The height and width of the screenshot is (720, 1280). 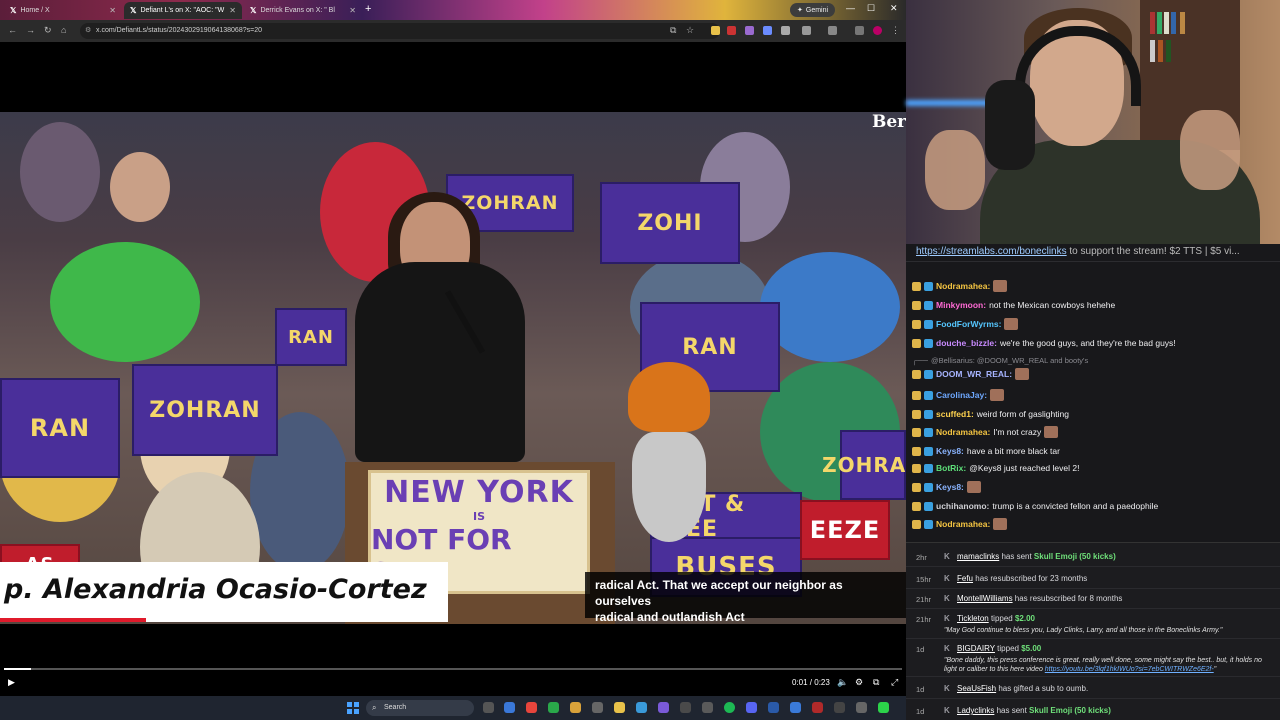 What do you see at coordinates (1001, 618) in the screenshot?
I see `event-text: tipped` at bounding box center [1001, 618].